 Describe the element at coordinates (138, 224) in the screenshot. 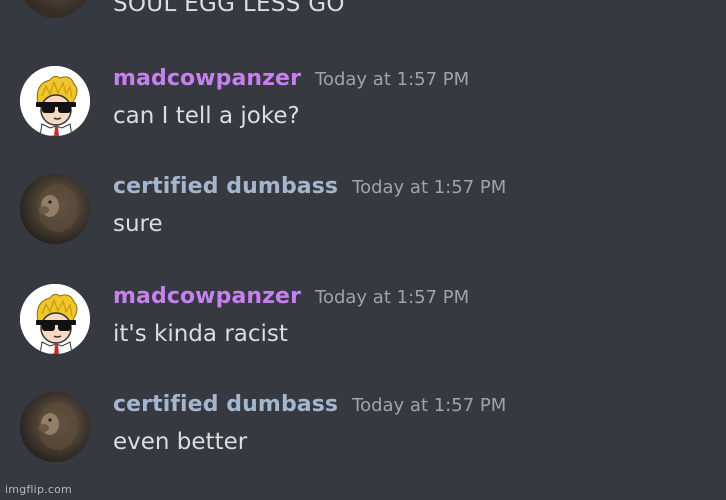

I see `message-content: sure` at that location.